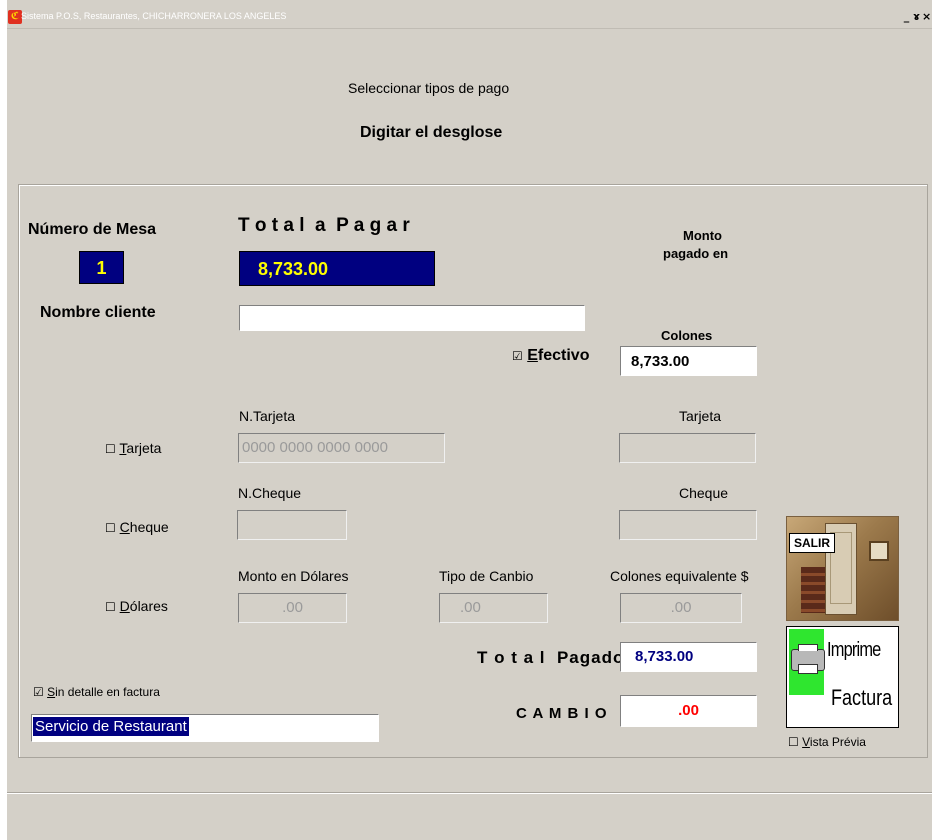 The image size is (932, 840). Describe the element at coordinates (124, 527) in the screenshot. I see `cheque-label-accesskey: C` at that location.